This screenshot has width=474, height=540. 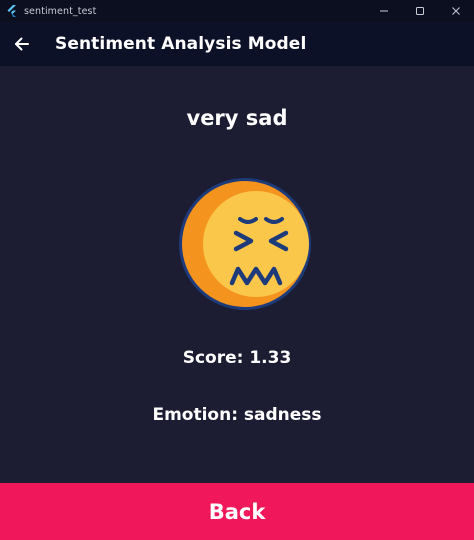 I want to click on emotion-text: Emotion: sadness, so click(x=237, y=415).